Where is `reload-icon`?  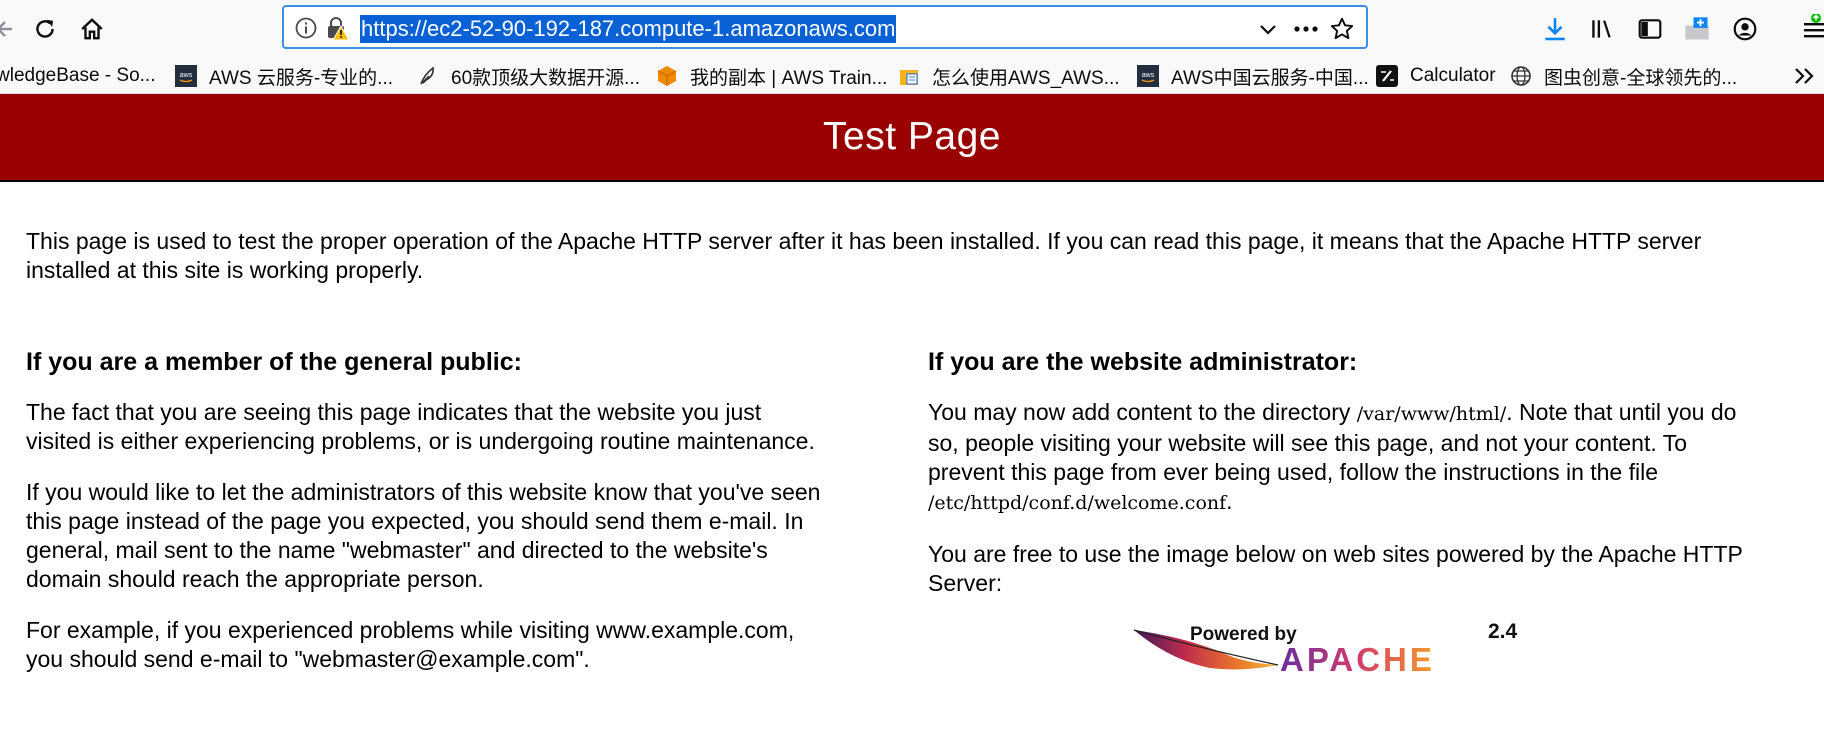
reload-icon is located at coordinates (45, 28).